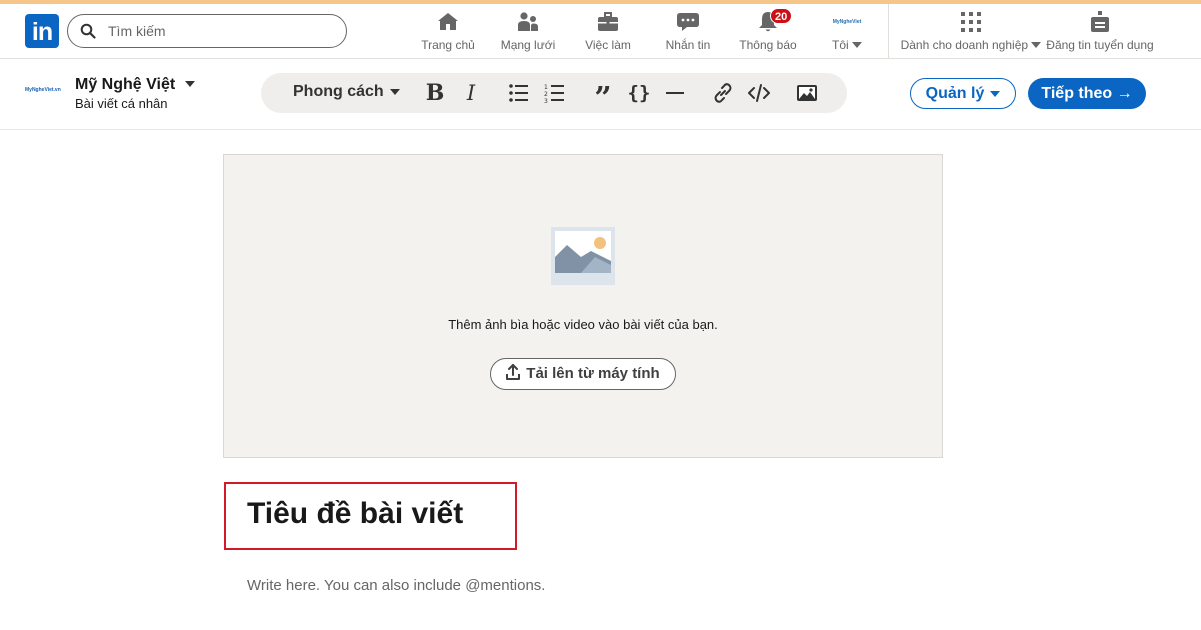 The image size is (1201, 630). I want to click on numbered-list-icon: 1 2 3, so click(554, 94).